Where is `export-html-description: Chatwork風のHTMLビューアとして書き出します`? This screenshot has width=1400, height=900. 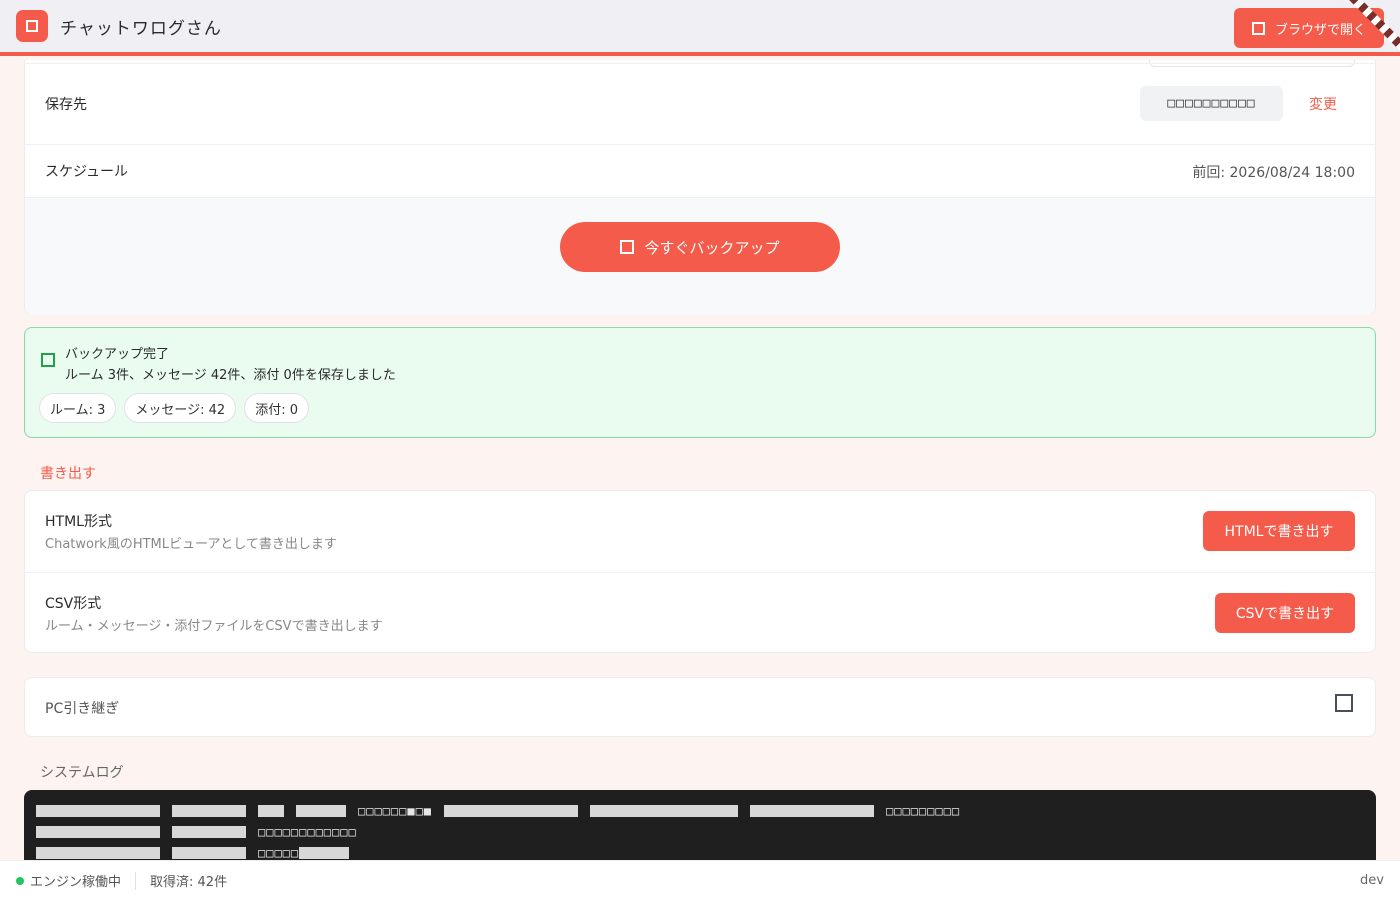 export-html-description: Chatwork風のHTMLビューアとして書き出します is located at coordinates (191, 544).